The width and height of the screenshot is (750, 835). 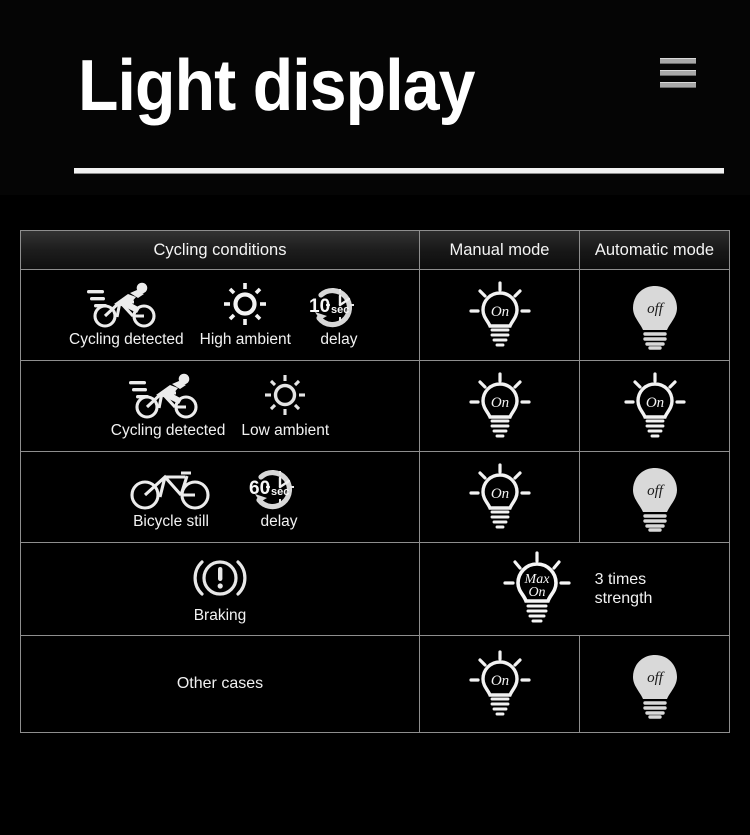 I want to click on table-row: Other cases On off, so click(x=375, y=684).